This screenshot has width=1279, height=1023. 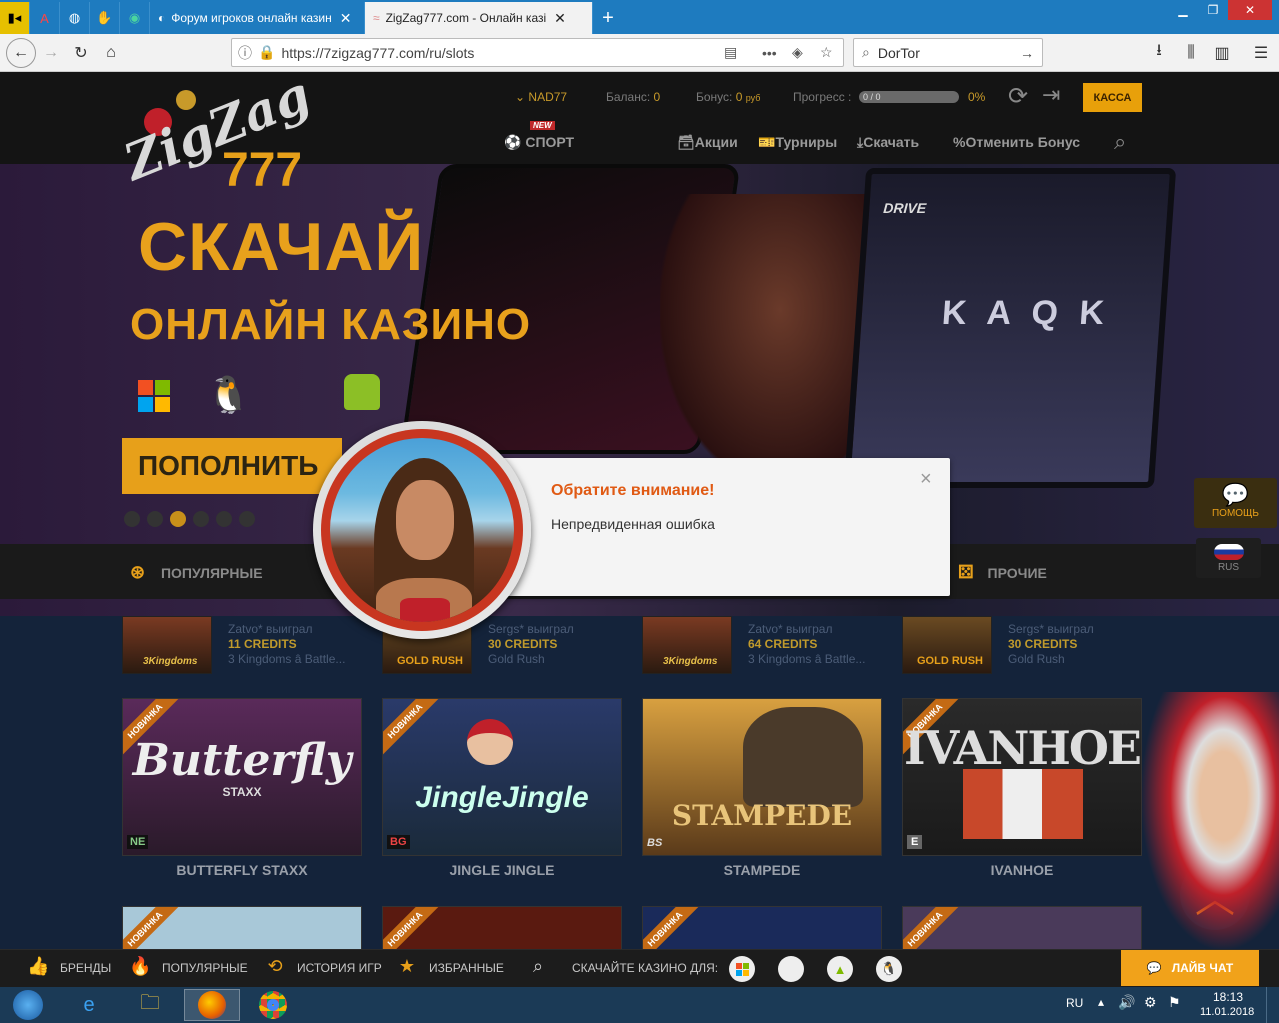 I want to click on language-button: RUS, so click(x=1228, y=558).